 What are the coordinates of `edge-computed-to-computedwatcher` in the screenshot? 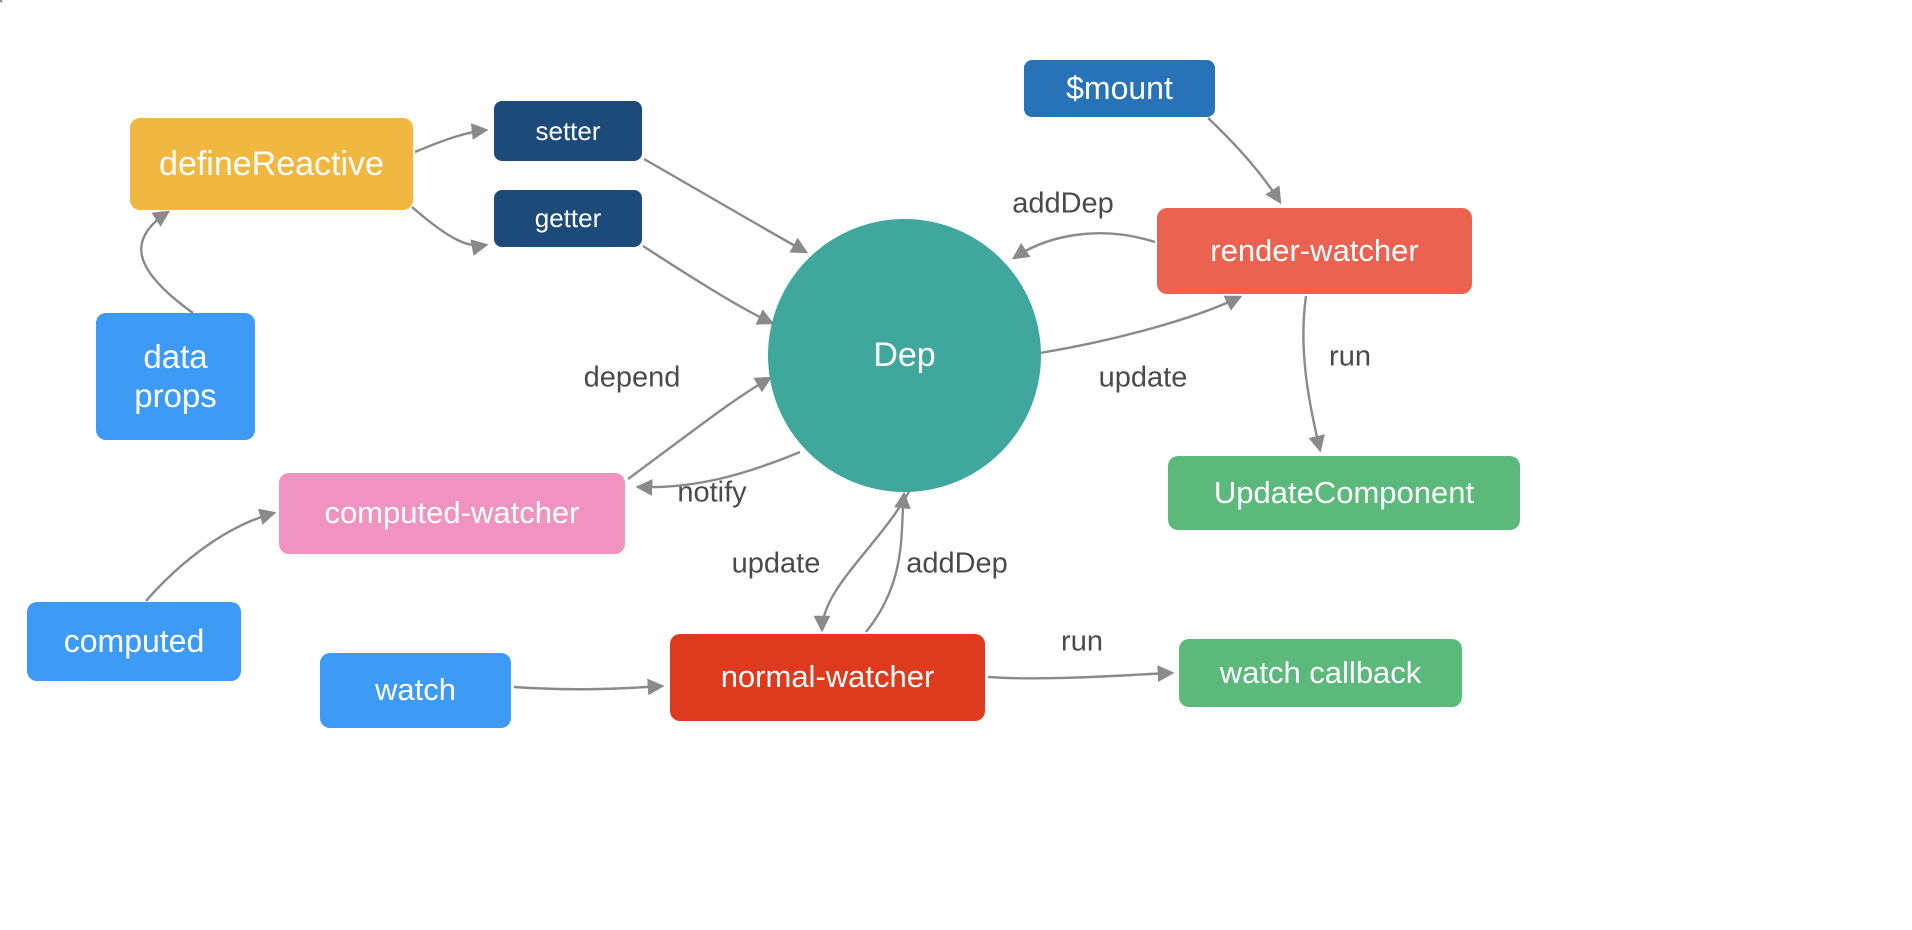 It's located at (211, 555).